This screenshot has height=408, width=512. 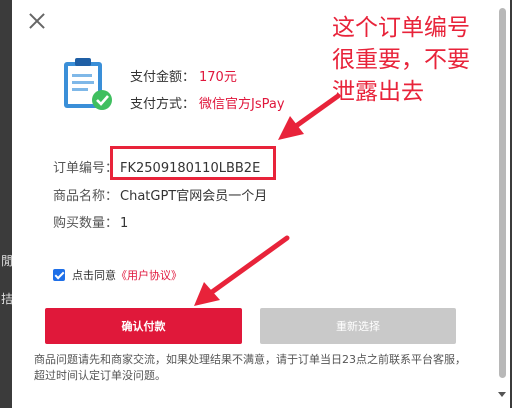 What do you see at coordinates (378, 92) in the screenshot?
I see `annotation-line: 泄露出去` at bounding box center [378, 92].